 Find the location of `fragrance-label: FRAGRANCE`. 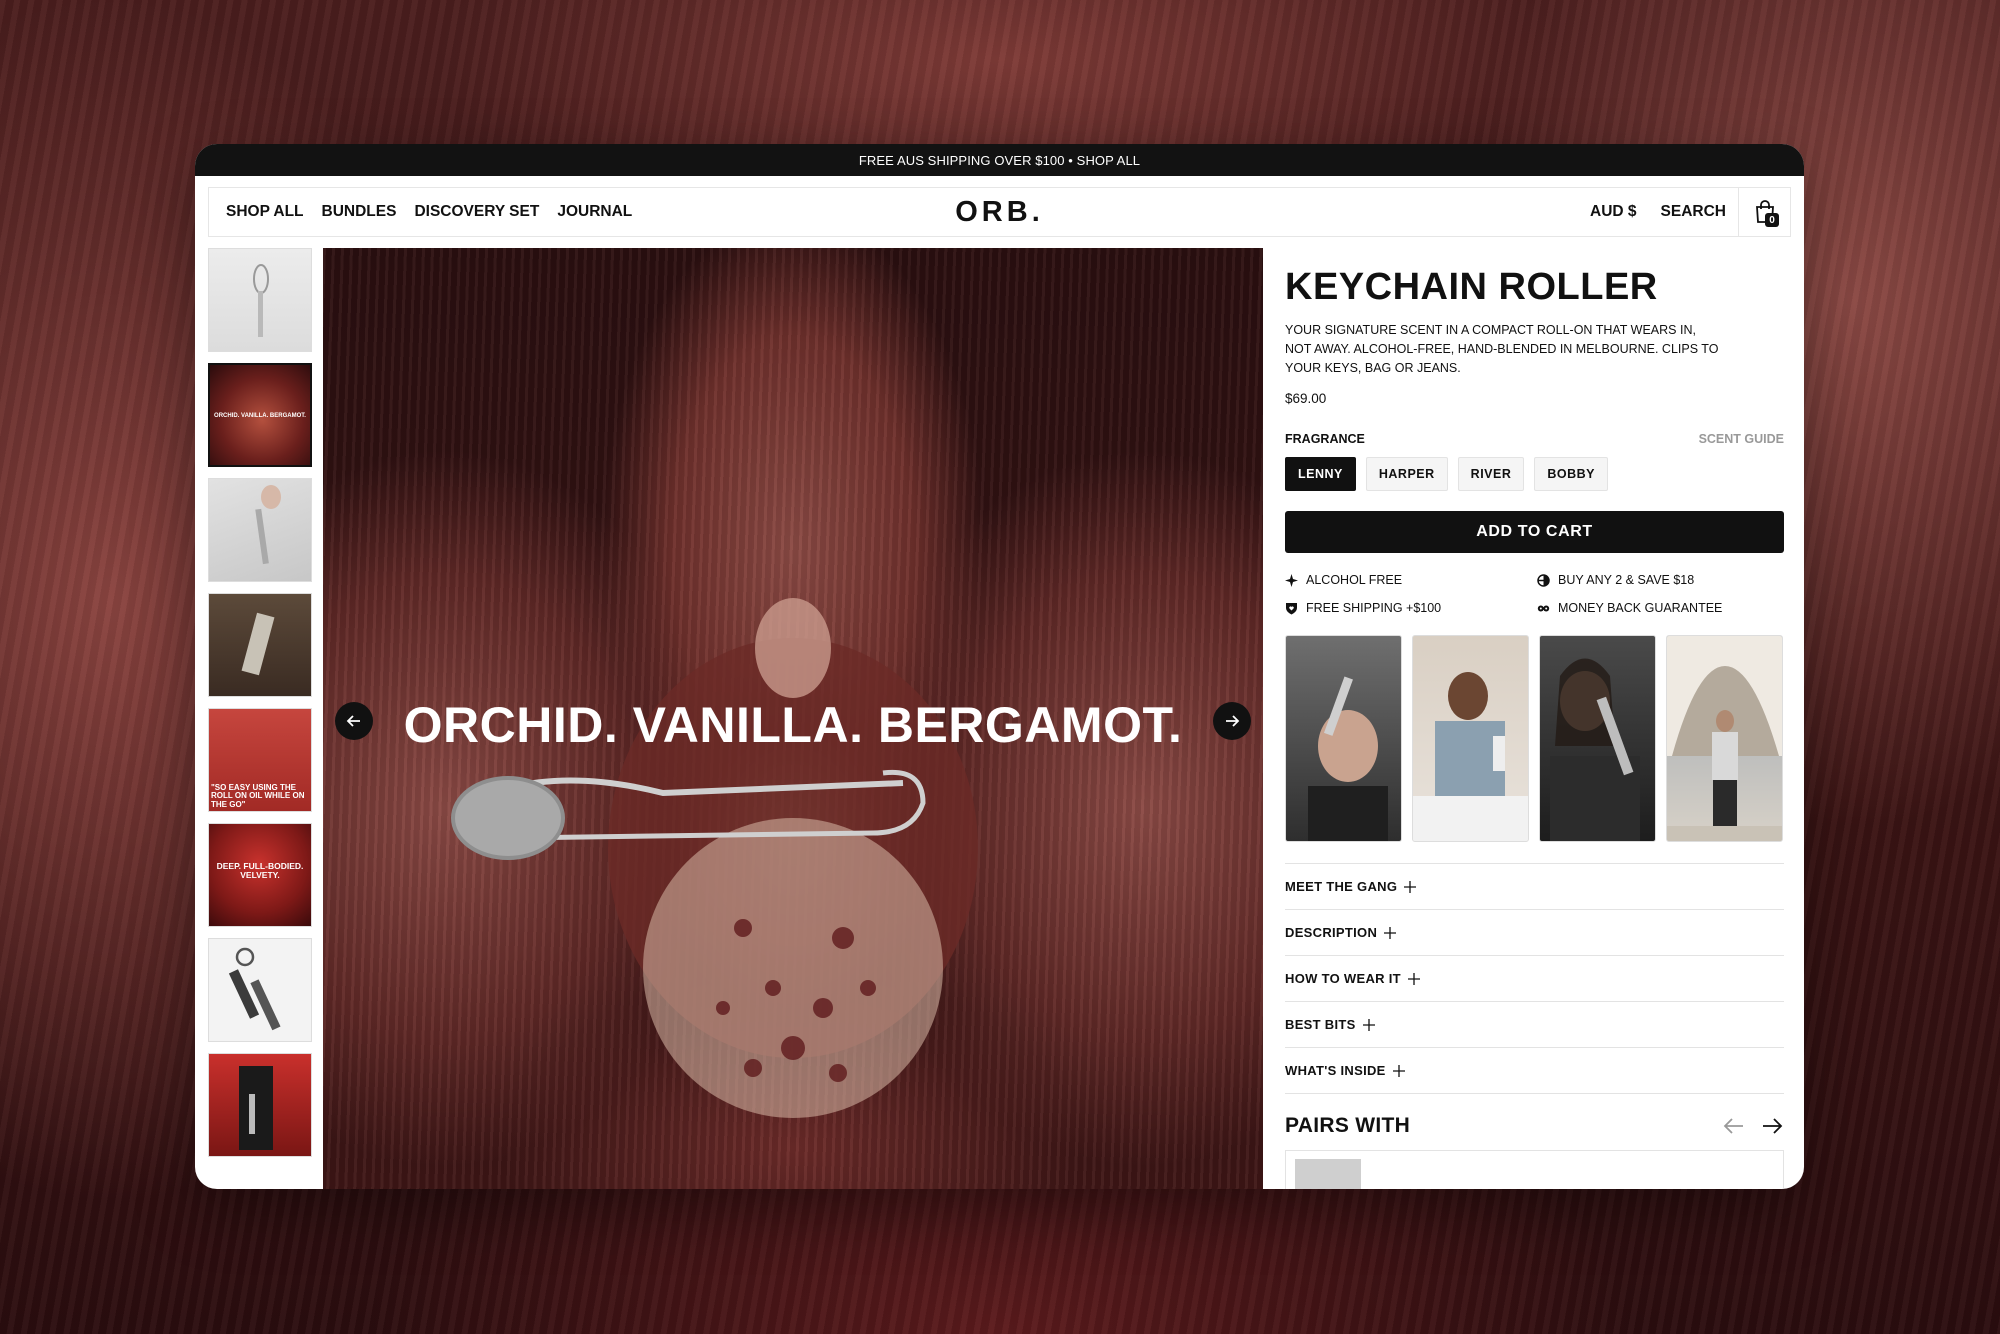

fragrance-label: FRAGRANCE is located at coordinates (1325, 439).